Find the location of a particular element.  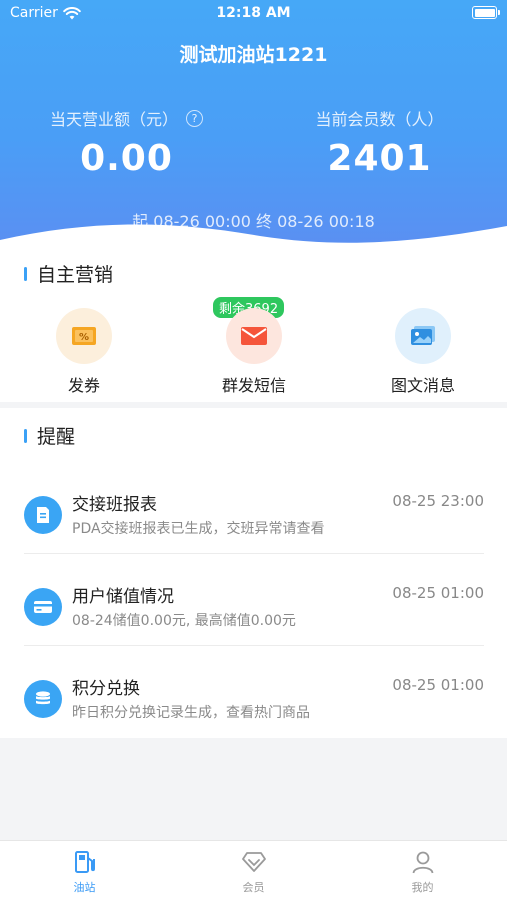

tab-members-label: 会员 is located at coordinates (253, 887).